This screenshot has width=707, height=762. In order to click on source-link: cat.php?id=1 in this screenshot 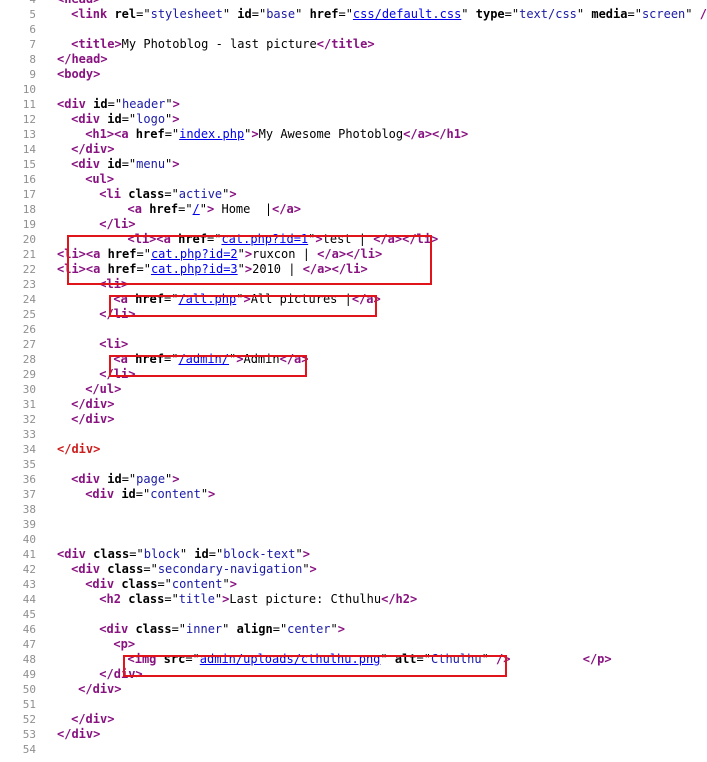, I will do `click(264, 239)`.